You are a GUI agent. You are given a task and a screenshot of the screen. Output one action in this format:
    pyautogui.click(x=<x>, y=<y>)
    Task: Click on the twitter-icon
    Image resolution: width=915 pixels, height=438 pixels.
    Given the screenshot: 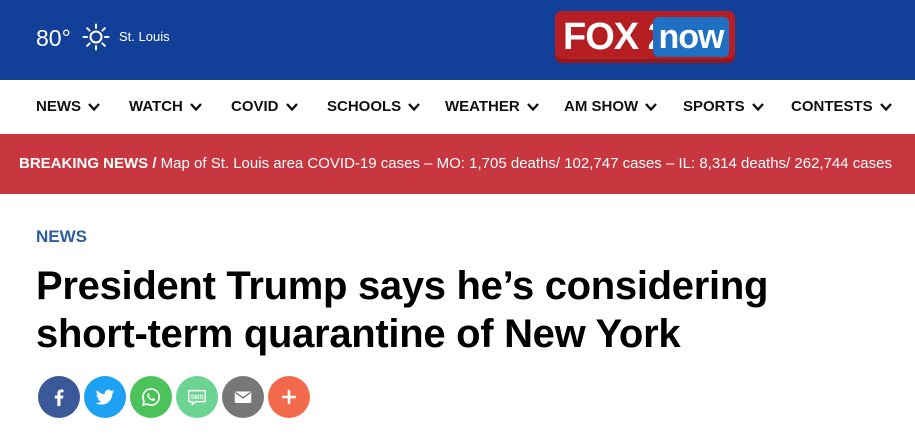 What is the action you would take?
    pyautogui.click(x=105, y=397)
    